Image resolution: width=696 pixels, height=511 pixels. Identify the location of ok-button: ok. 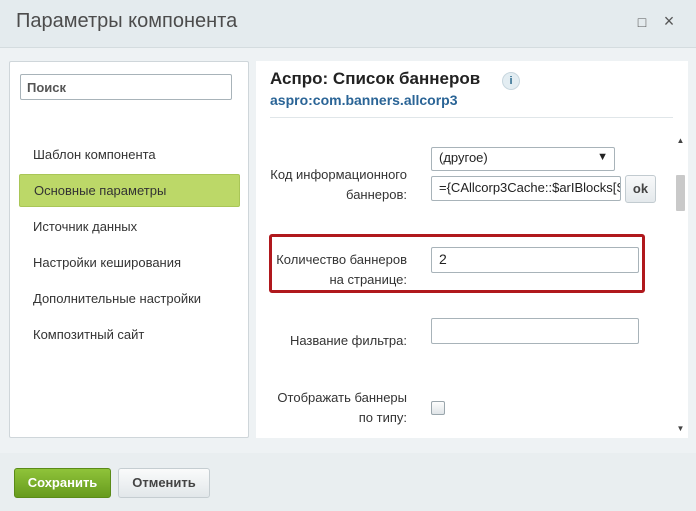
(640, 189).